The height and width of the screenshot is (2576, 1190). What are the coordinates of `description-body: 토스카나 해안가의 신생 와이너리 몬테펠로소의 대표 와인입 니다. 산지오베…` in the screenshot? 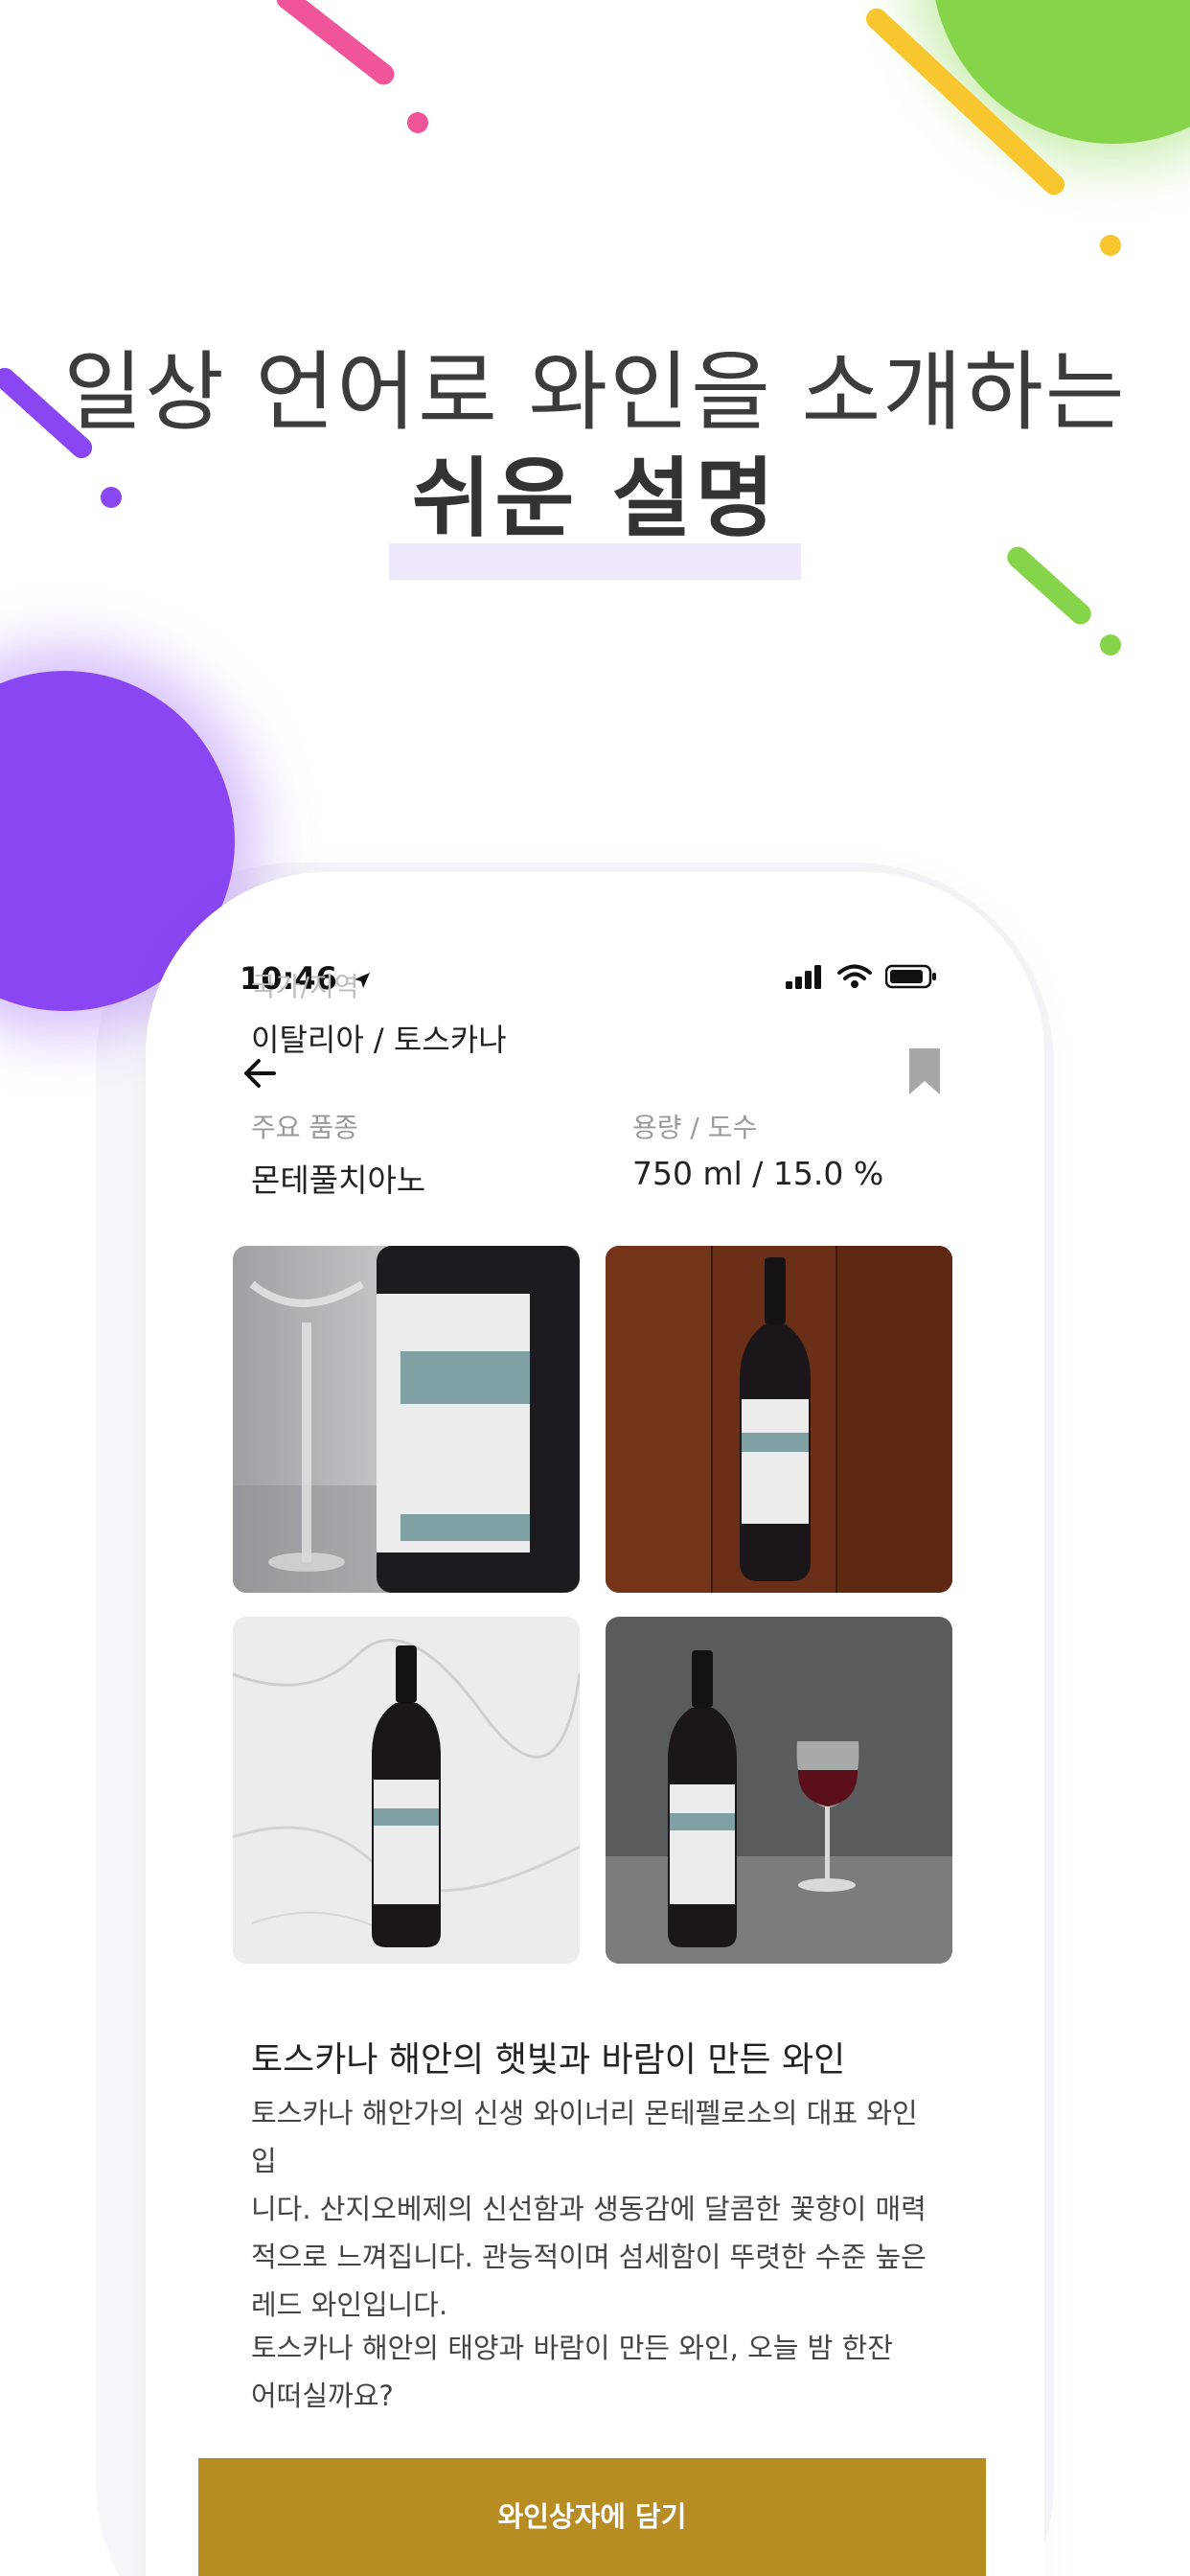 It's located at (596, 2209).